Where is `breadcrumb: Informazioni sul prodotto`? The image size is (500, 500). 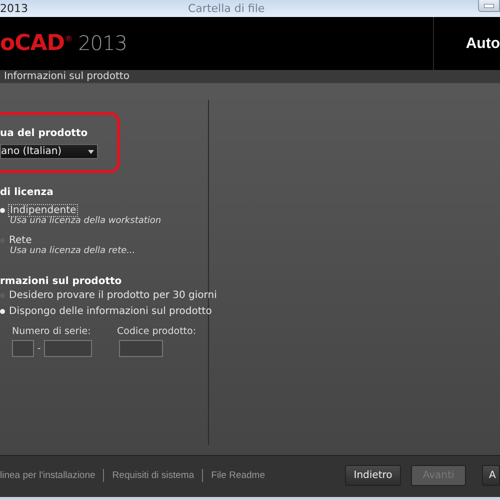
breadcrumb: Informazioni sul prodotto is located at coordinates (67, 76).